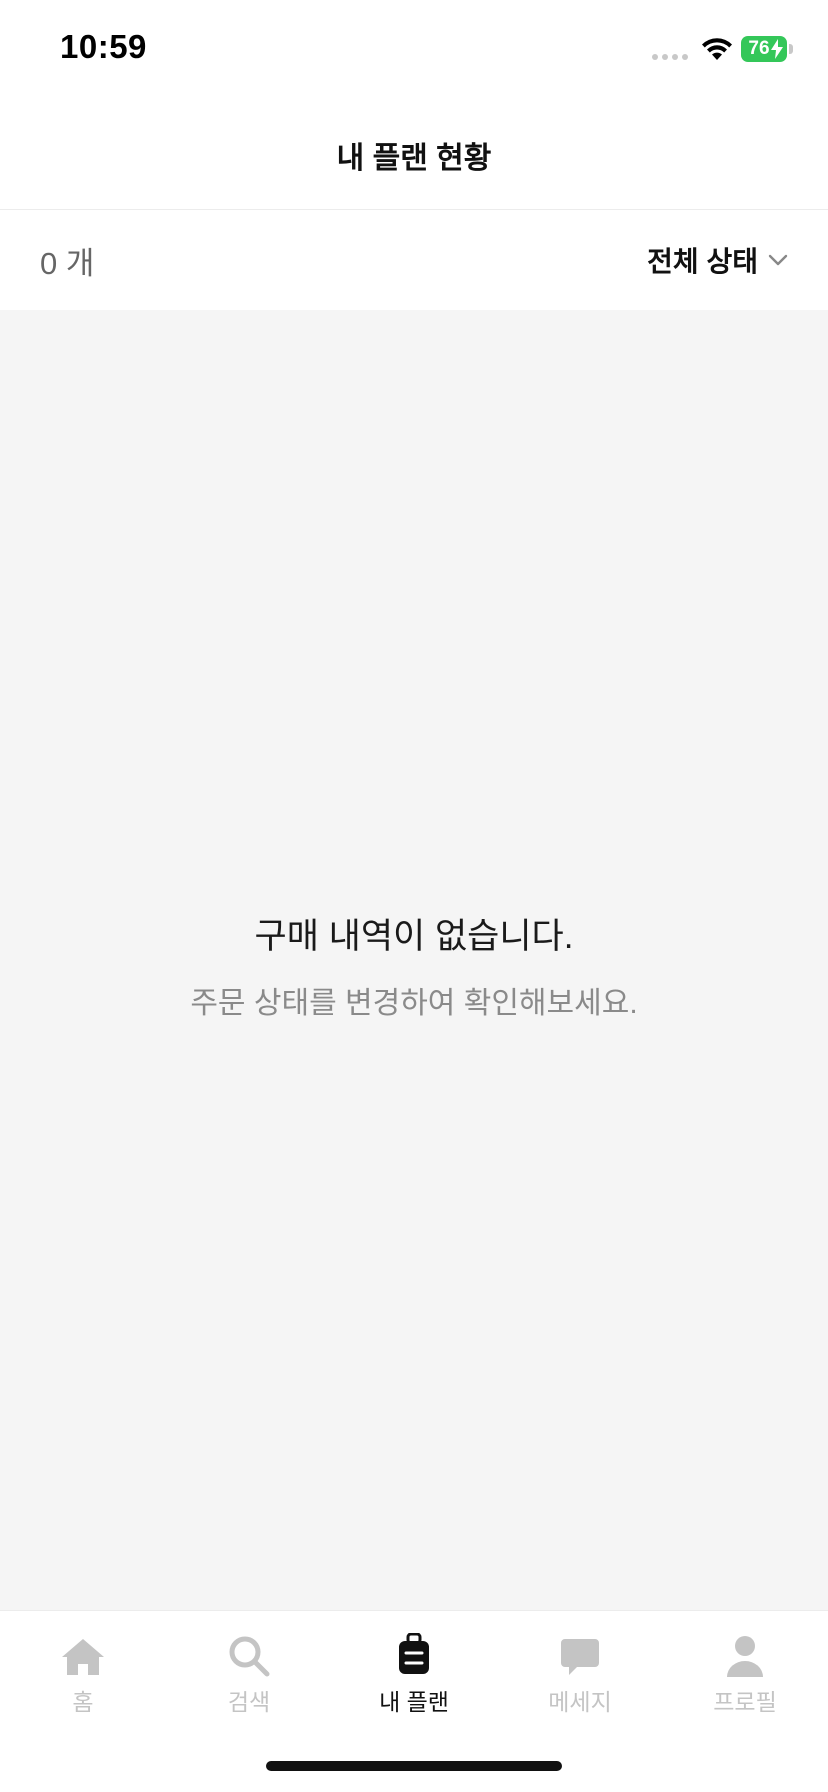 Image resolution: width=828 pixels, height=1792 pixels. I want to click on home-indicator, so click(414, 1766).